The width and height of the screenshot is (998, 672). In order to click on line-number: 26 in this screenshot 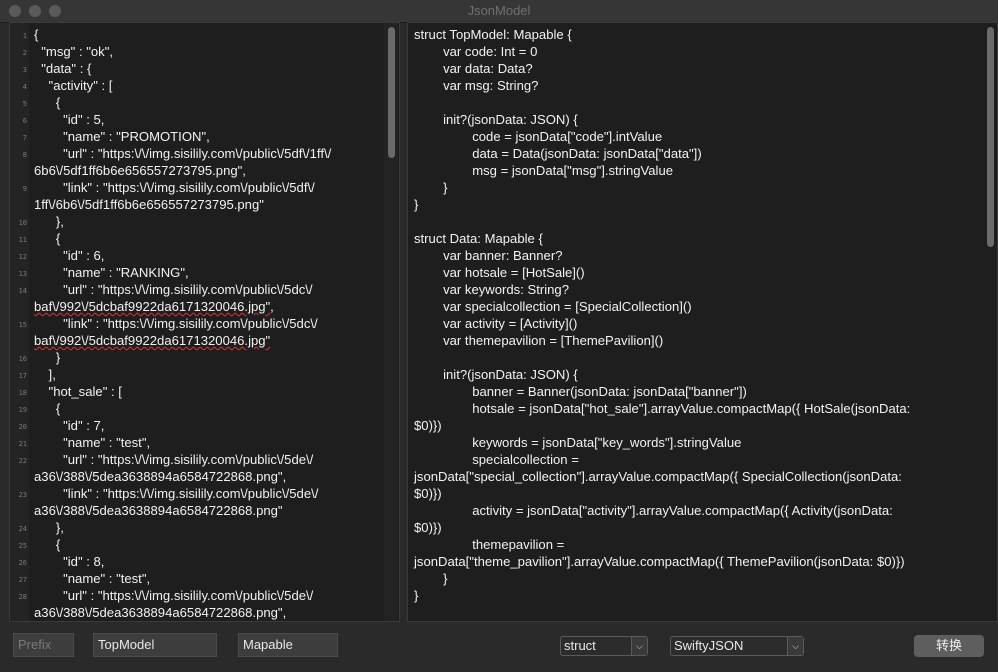, I will do `click(22, 563)`.